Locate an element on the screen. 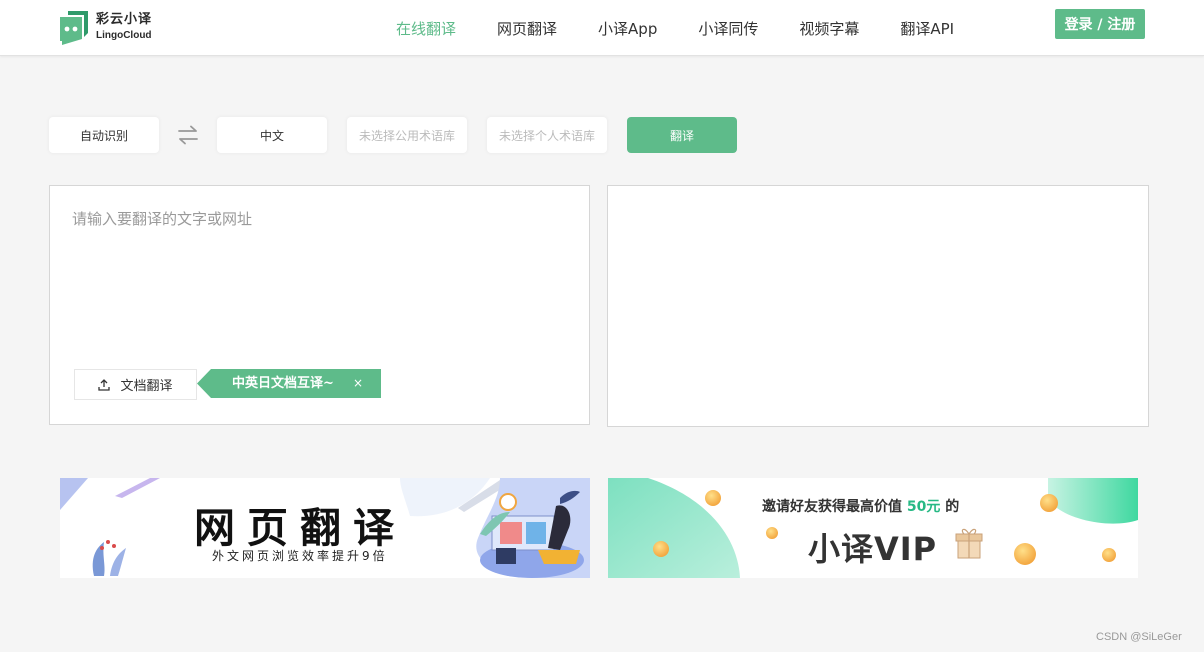 Image resolution: width=1204 pixels, height=652 pixels. main-nav: 在线翻译 网页翻译 小译App 小译同传 视频字幕 翻译API is located at coordinates (695, 28).